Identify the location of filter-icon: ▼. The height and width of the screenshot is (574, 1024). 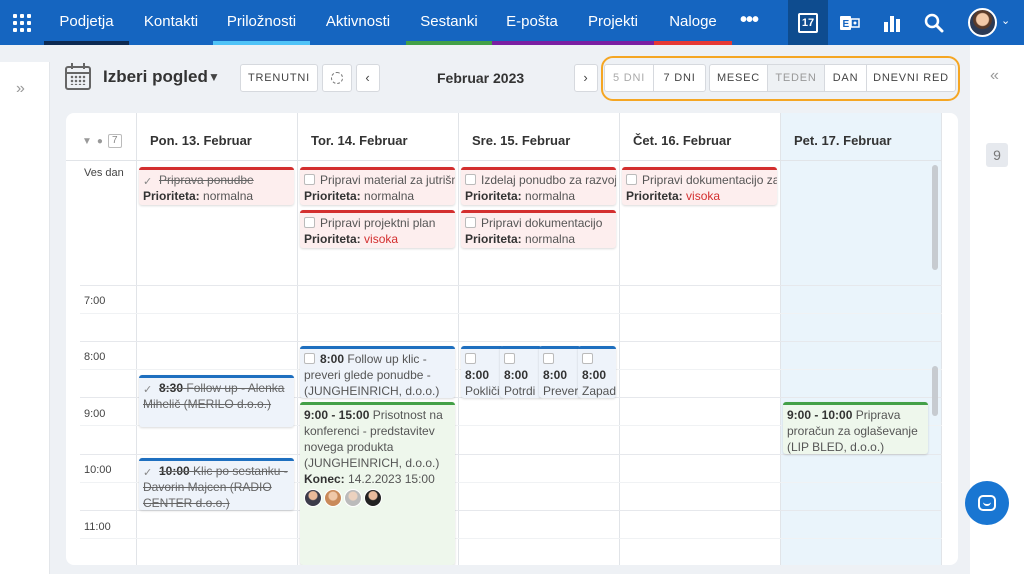
(87, 141).